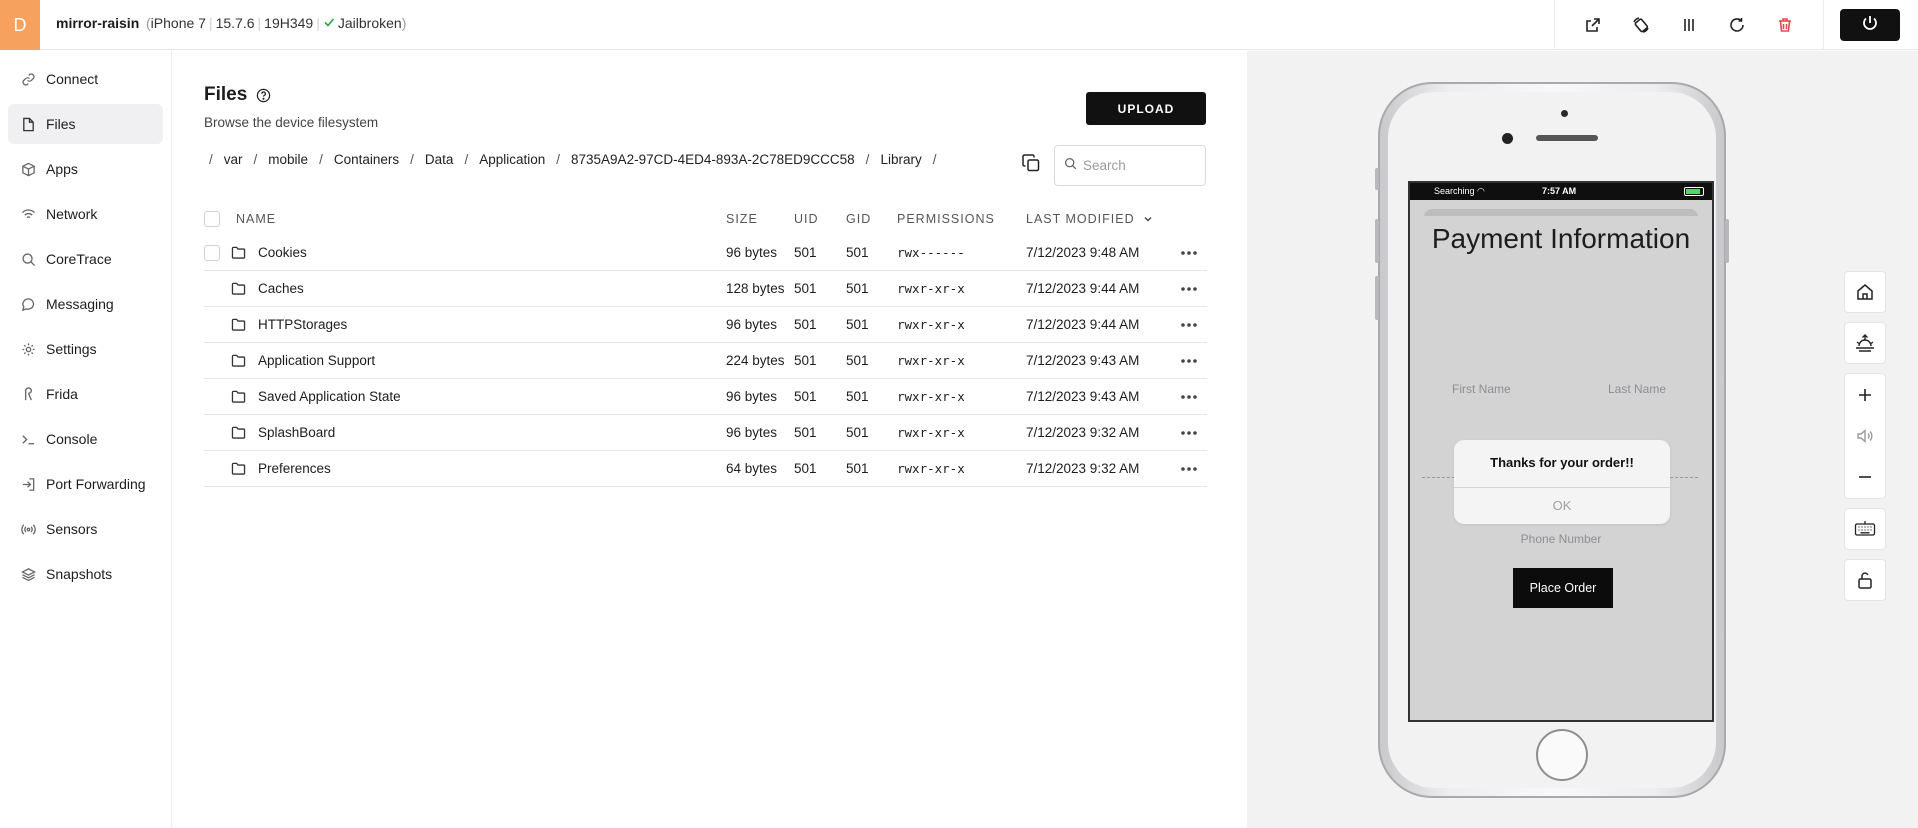 Image resolution: width=1918 pixels, height=828 pixels. What do you see at coordinates (1031, 163) in the screenshot?
I see `copy-path-icon` at bounding box center [1031, 163].